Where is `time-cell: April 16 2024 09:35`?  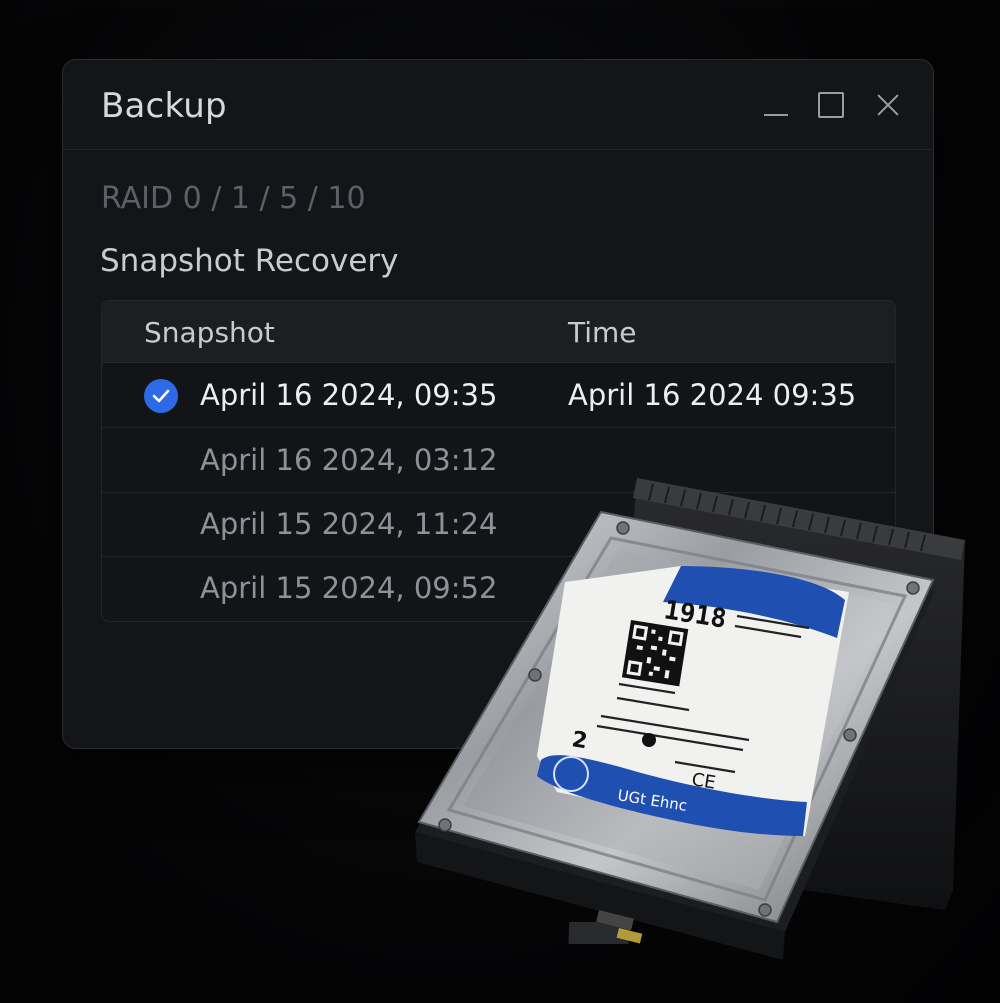
time-cell: April 16 2024 09:35 is located at coordinates (712, 395).